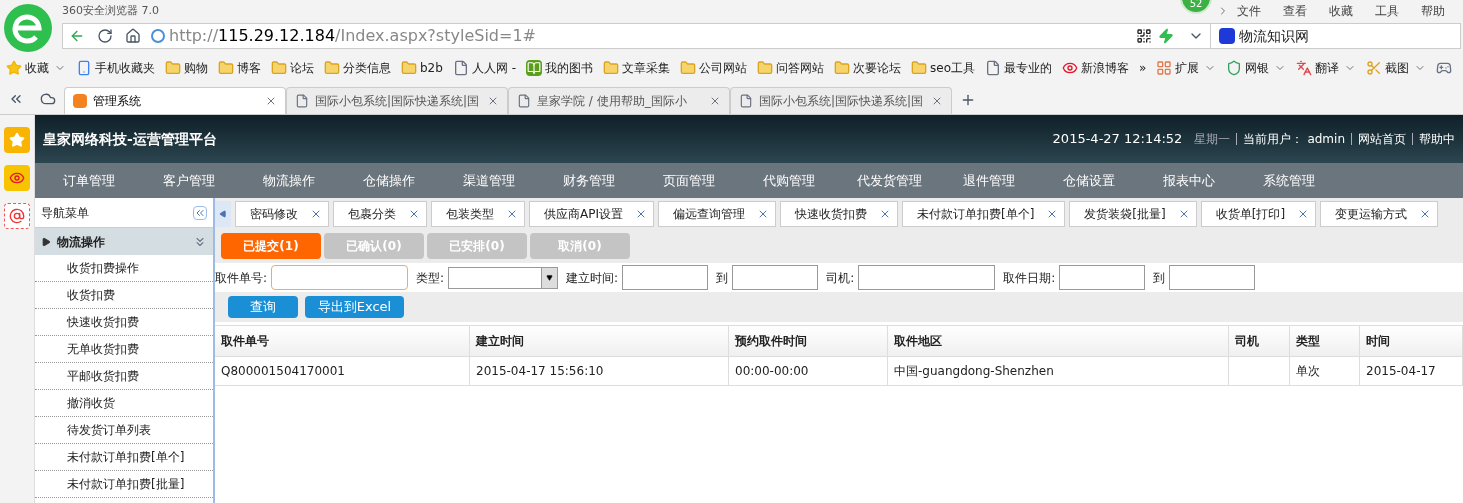 The height and width of the screenshot is (503, 1463). I want to click on bookmark-item: 截图, so click(1397, 67).